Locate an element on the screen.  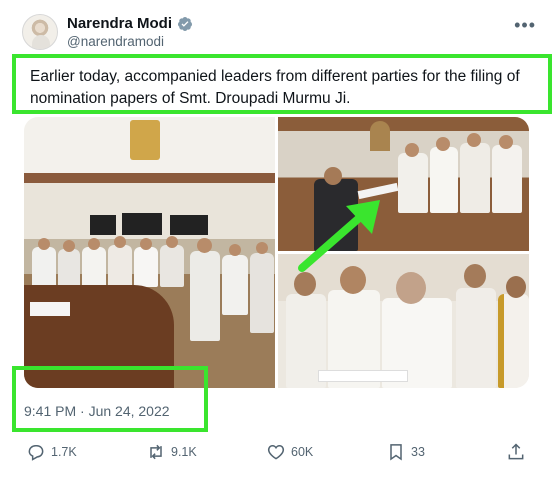
avatar is located at coordinates (40, 32).